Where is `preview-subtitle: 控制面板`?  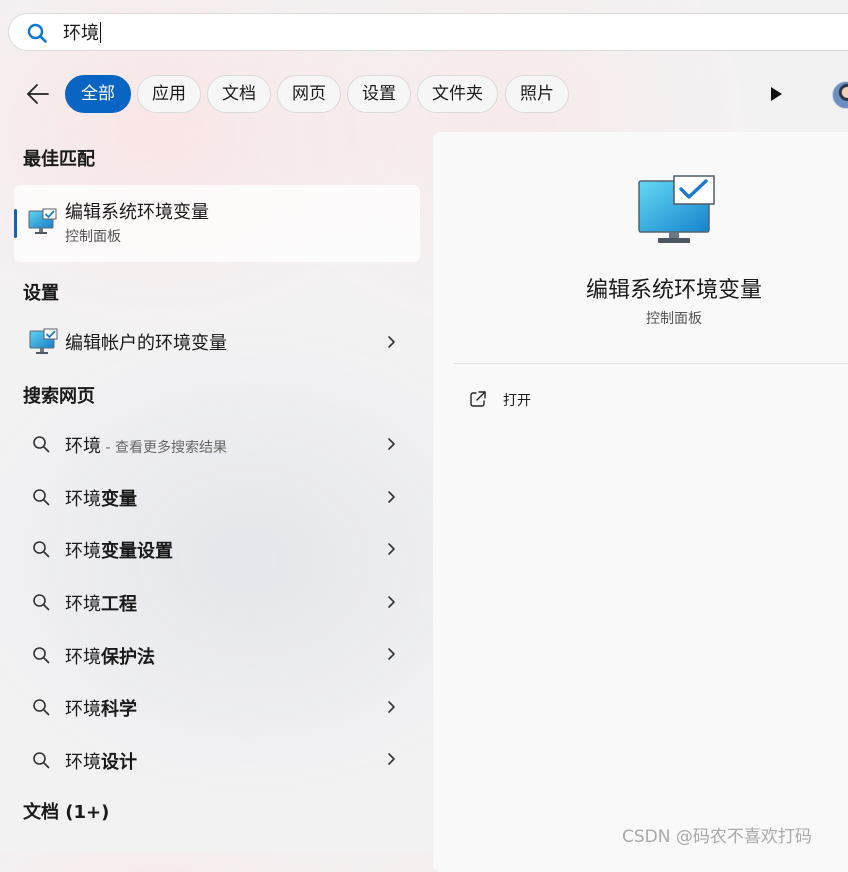 preview-subtitle: 控制面板 is located at coordinates (674, 319).